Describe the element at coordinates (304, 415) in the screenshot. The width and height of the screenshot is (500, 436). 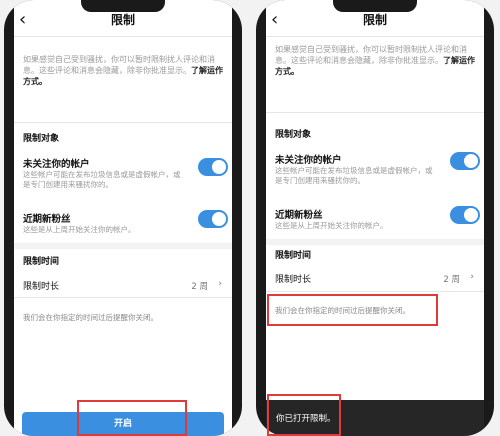
I see `highlight-box-toast` at that location.